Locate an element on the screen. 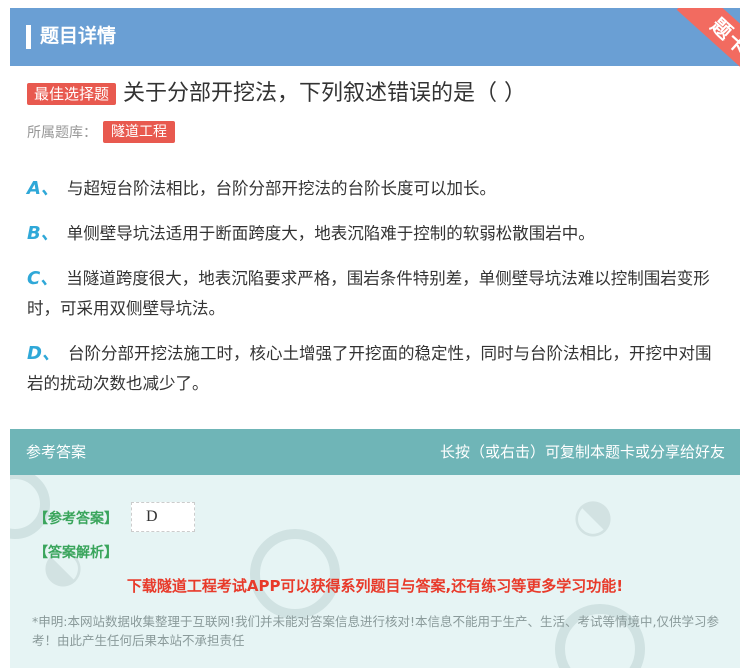 This screenshot has width=750, height=668. question-row: 最佳选择题 关于分部开挖法，下列叙述错误的是（ ） is located at coordinates (276, 94).